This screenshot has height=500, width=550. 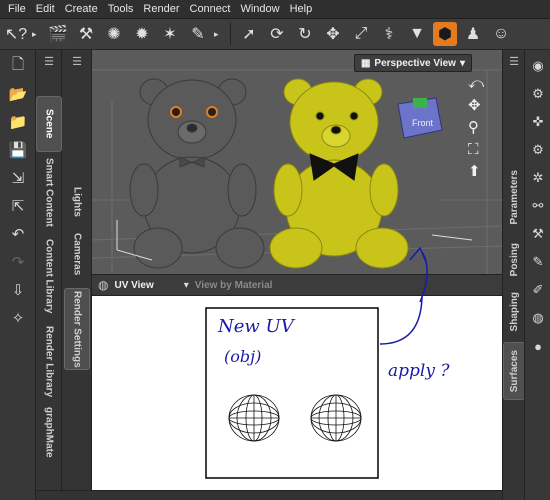 What do you see at coordinates (305, 34) in the screenshot?
I see `spin-icon: ↻` at bounding box center [305, 34].